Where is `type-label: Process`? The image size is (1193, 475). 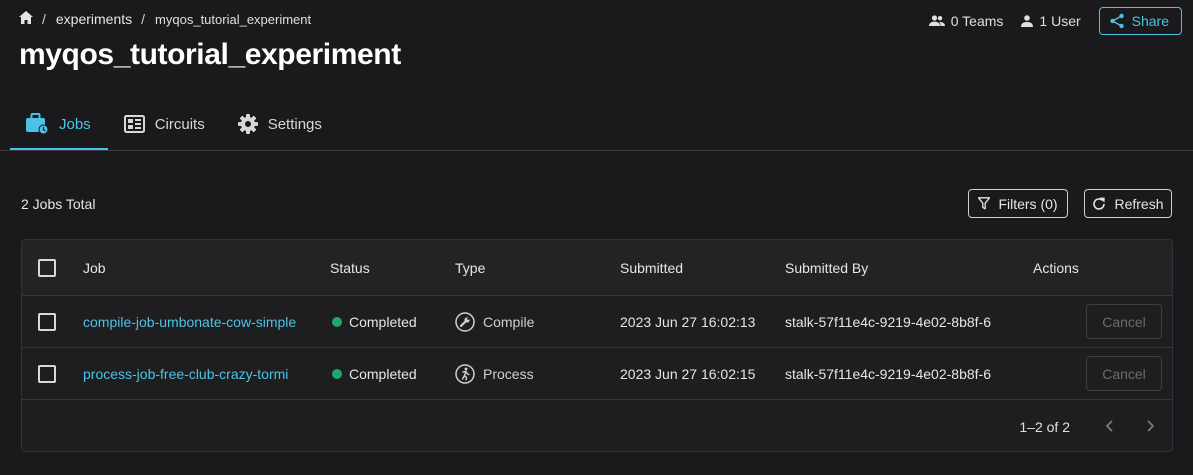
type-label: Process is located at coordinates (508, 373).